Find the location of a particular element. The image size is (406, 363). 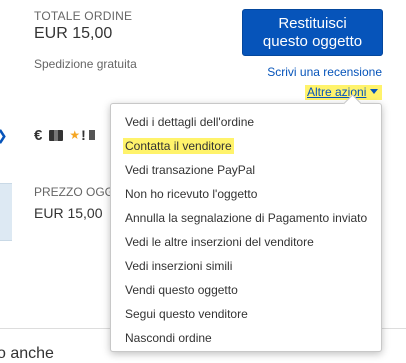

payment-euro-icon: € is located at coordinates (38, 135).